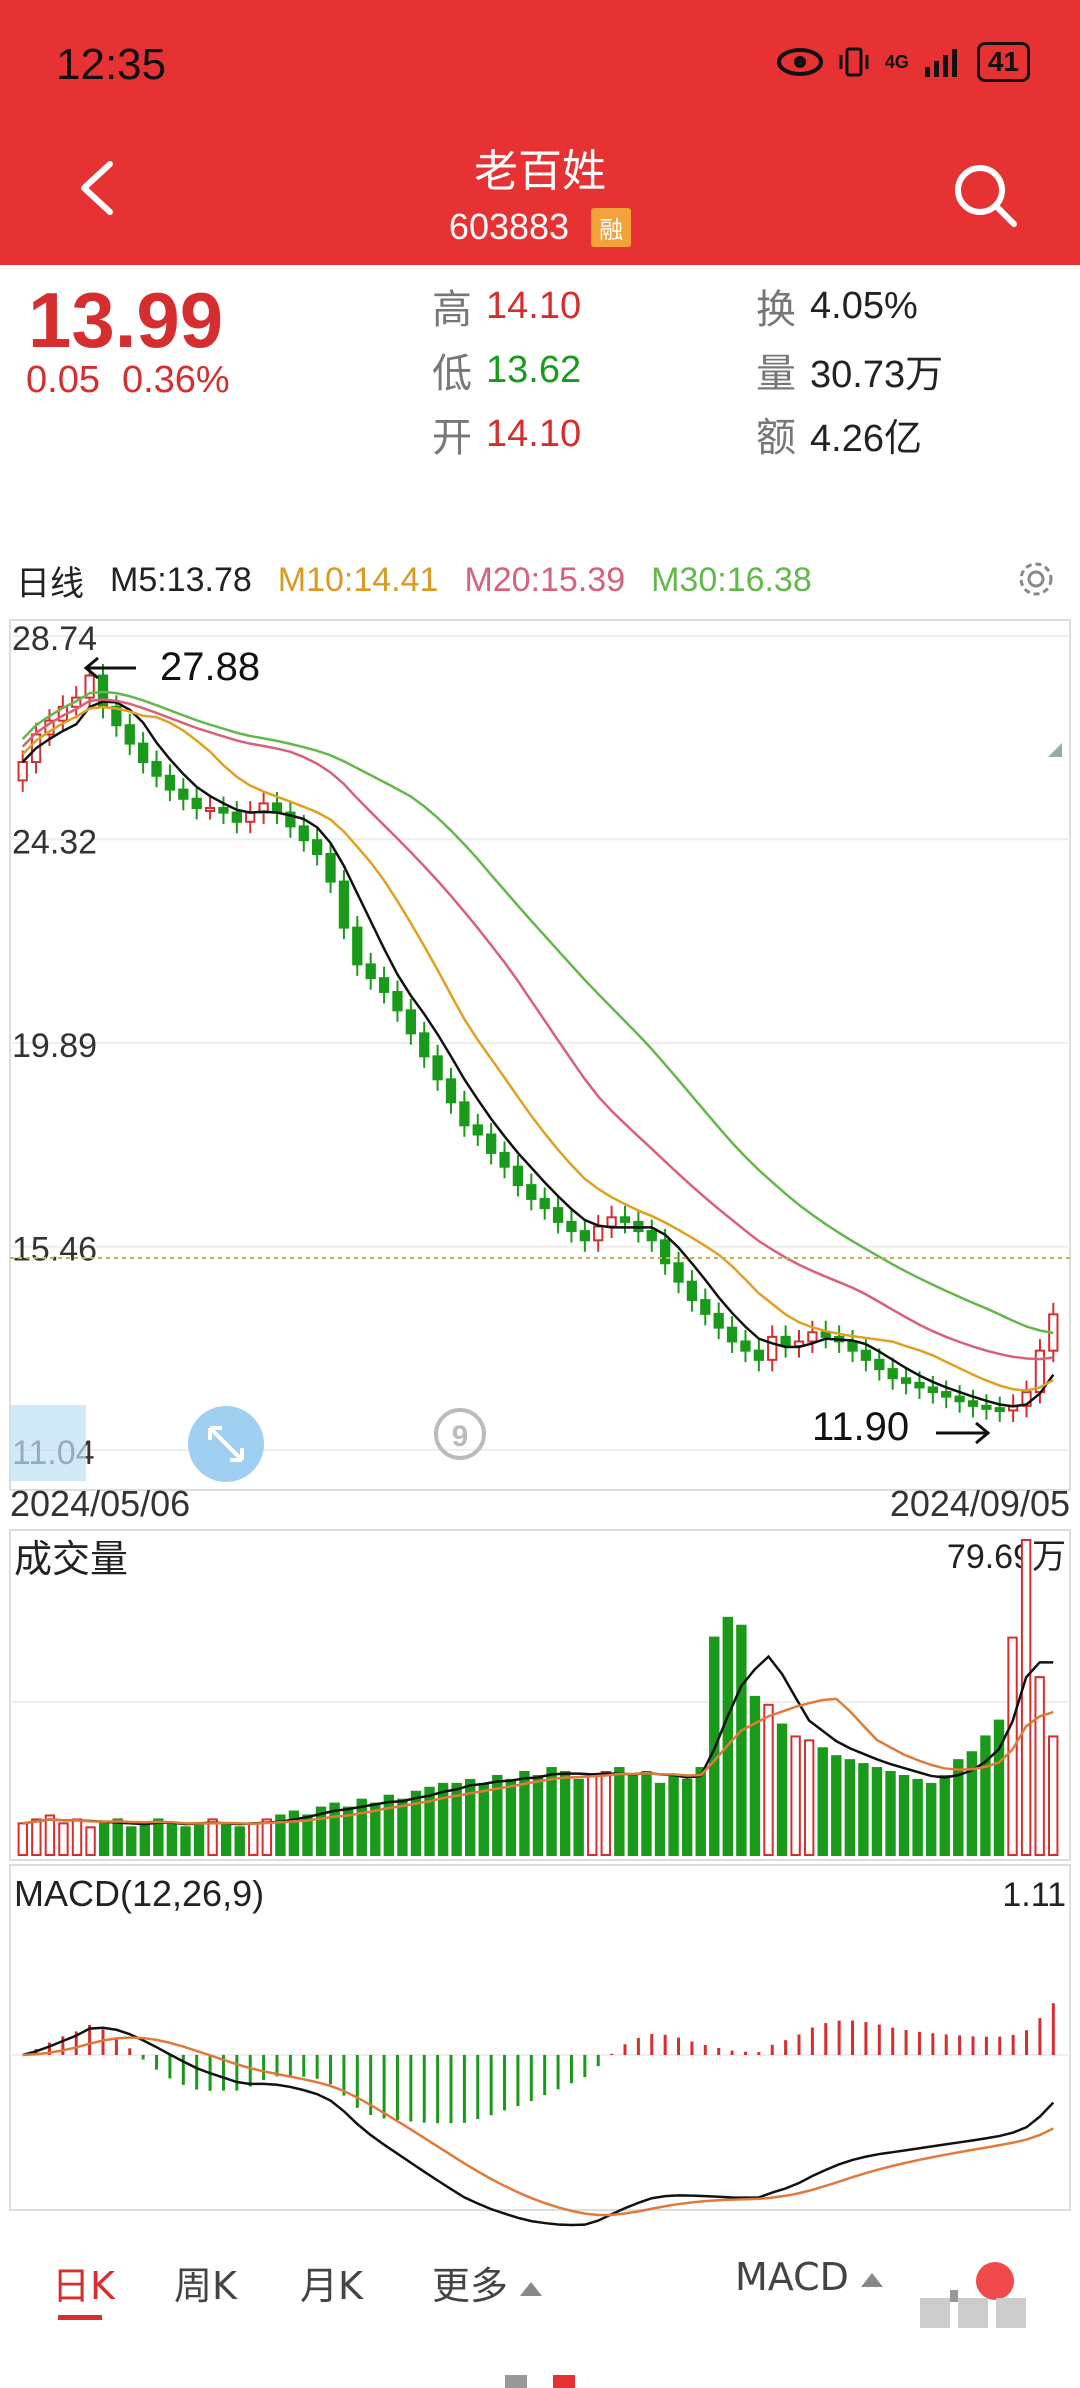 Image resolution: width=1080 pixels, height=2388 pixels. I want to click on ma10-label: M10:14.41, so click(358, 579).